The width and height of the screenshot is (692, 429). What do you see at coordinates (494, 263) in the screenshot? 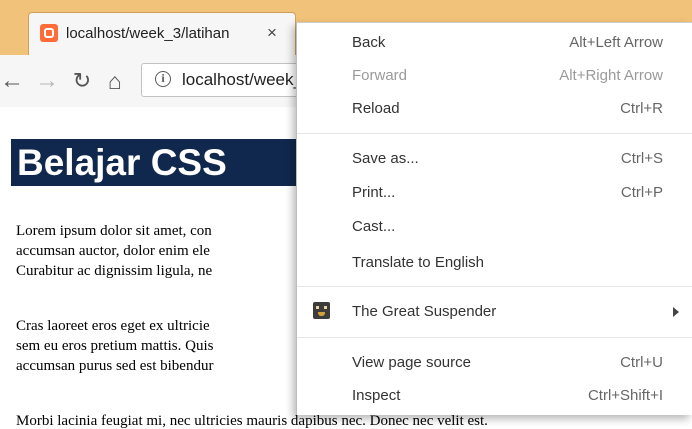
I see `menu-item-translate: Translate to English` at bounding box center [494, 263].